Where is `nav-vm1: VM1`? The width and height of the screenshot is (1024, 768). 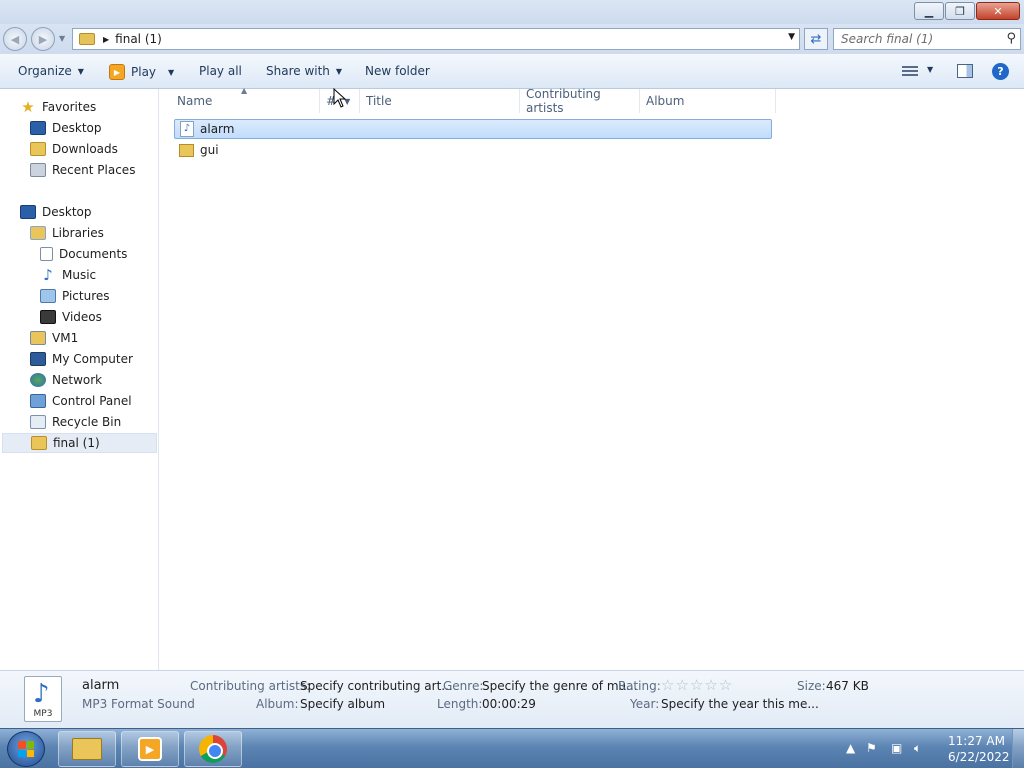 nav-vm1: VM1 is located at coordinates (78, 338).